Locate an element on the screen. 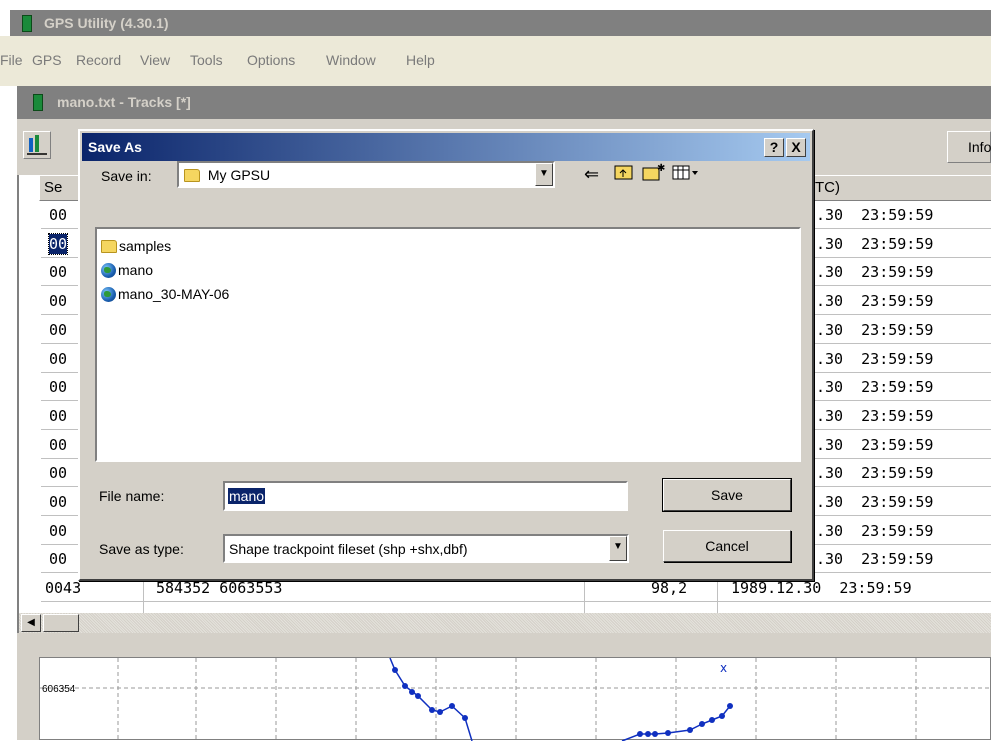 The height and width of the screenshot is (744, 991). track-plot-svg: 606354 x is located at coordinates (515, 699).